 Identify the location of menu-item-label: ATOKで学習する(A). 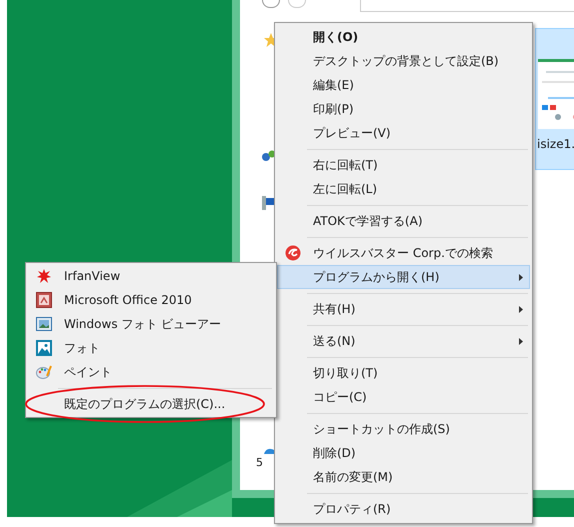
(368, 221).